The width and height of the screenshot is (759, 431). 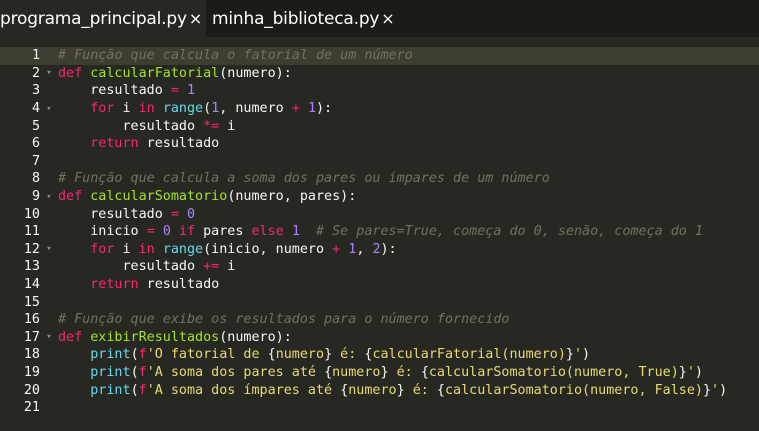 What do you see at coordinates (35, 144) in the screenshot?
I see `line-number: 6` at bounding box center [35, 144].